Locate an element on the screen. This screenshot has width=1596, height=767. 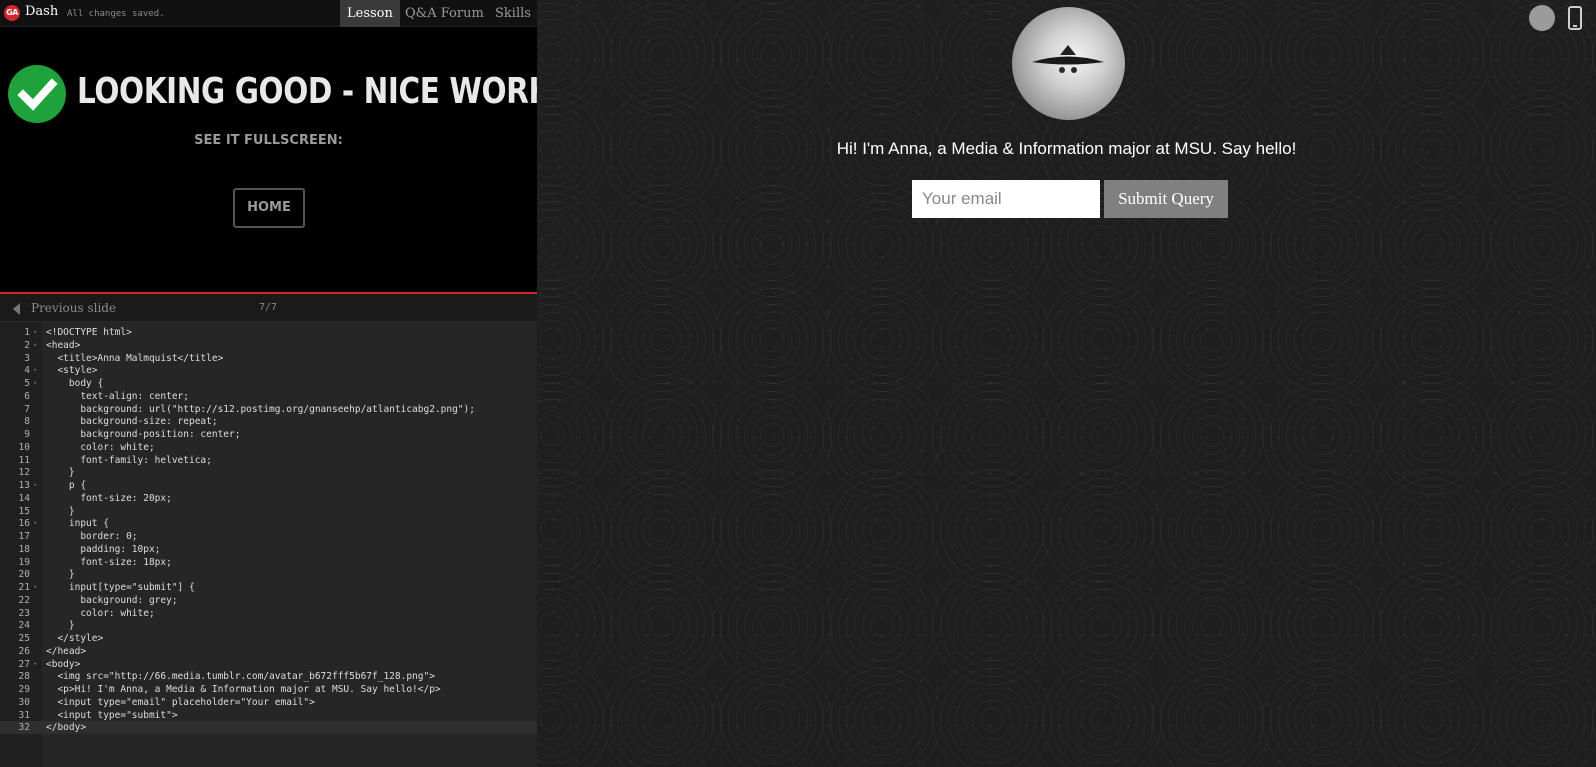
code-line: 5 ▾ body { is located at coordinates (268, 383).